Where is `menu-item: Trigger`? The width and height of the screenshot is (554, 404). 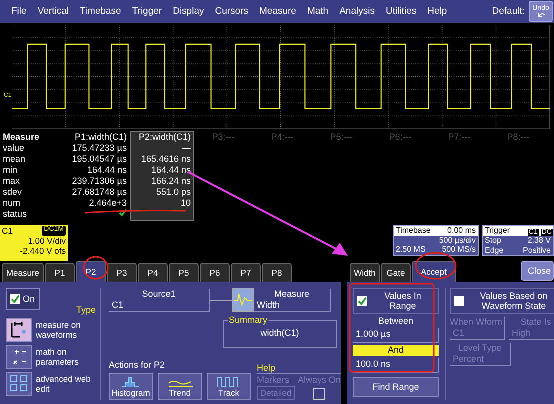 menu-item: Trigger is located at coordinates (147, 11).